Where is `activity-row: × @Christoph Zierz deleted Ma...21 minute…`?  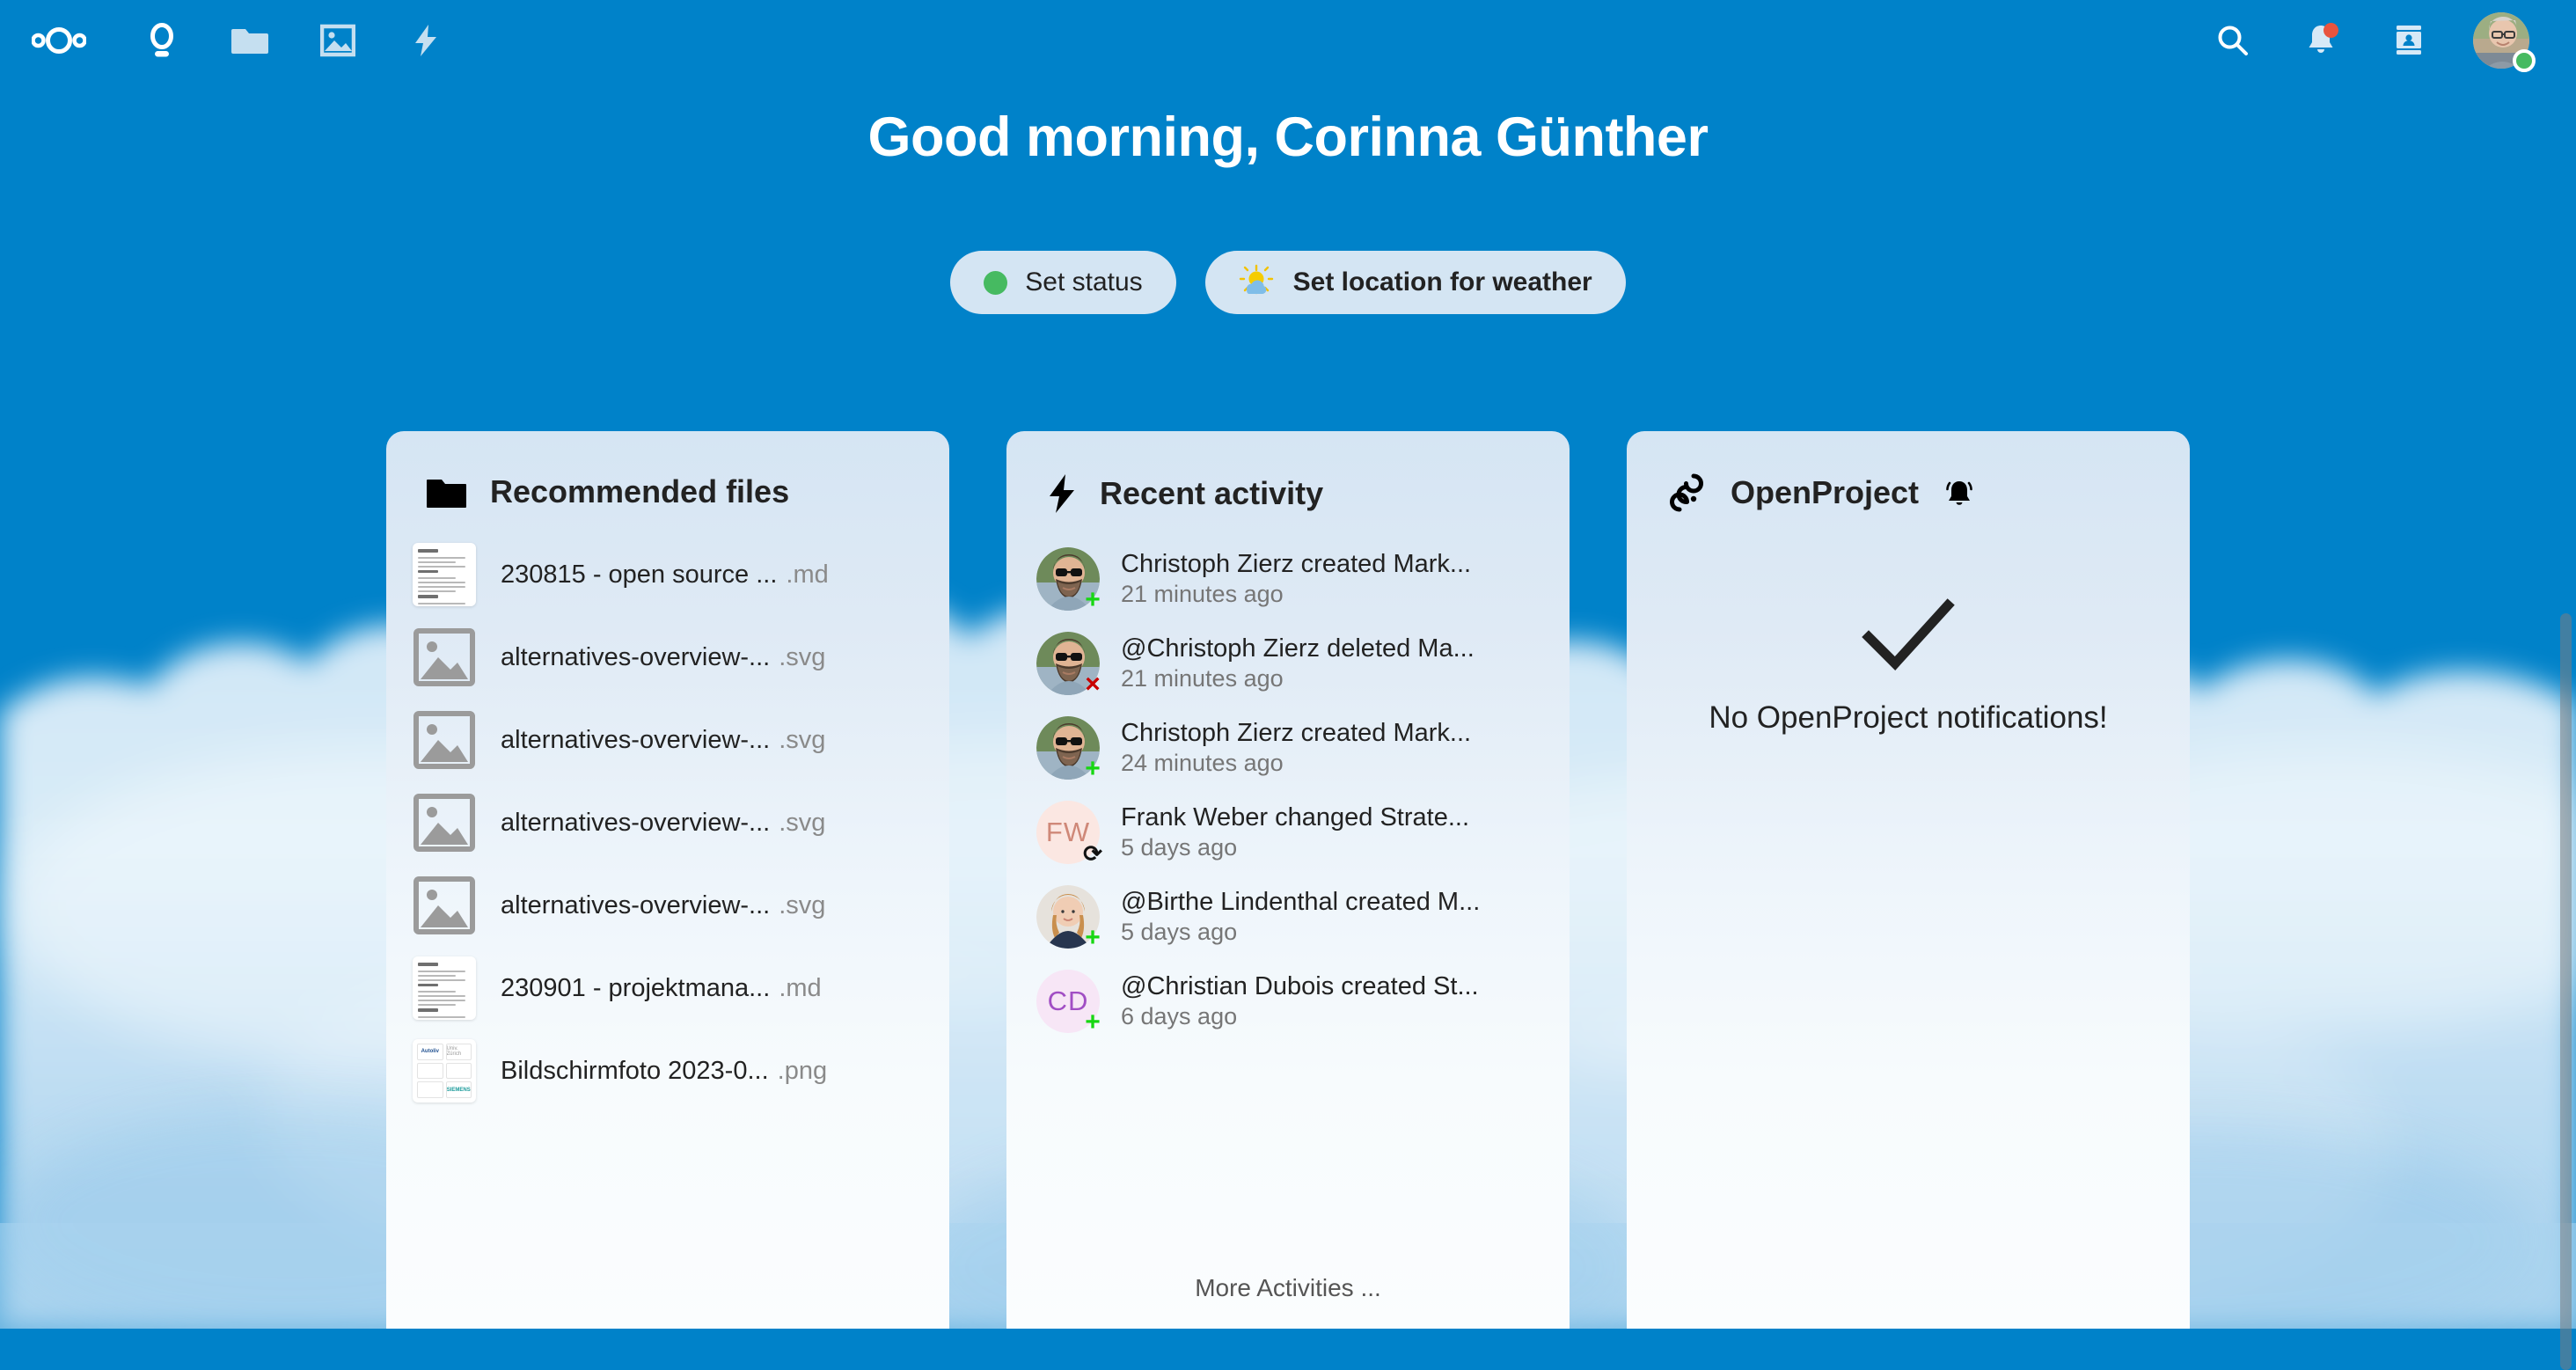
activity-row: × @Christoph Zierz deleted Ma...21 minute… is located at coordinates (1288, 663).